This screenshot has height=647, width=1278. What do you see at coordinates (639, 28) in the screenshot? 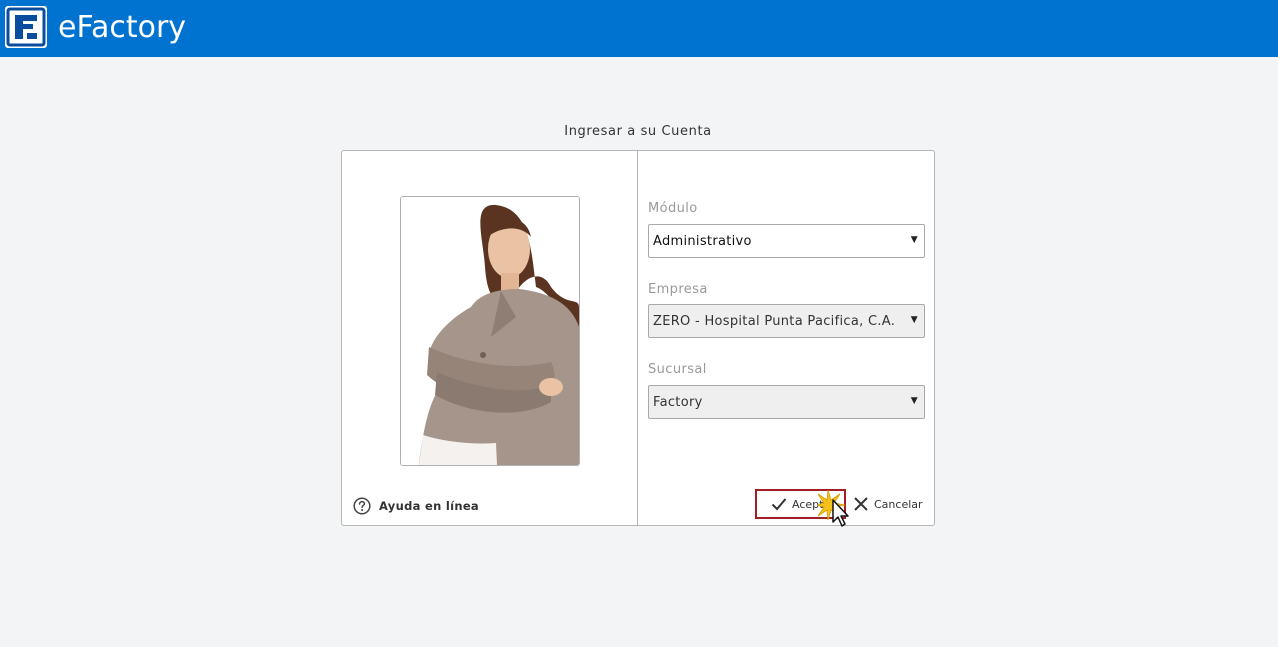
I see `top-bar: eFactory` at bounding box center [639, 28].